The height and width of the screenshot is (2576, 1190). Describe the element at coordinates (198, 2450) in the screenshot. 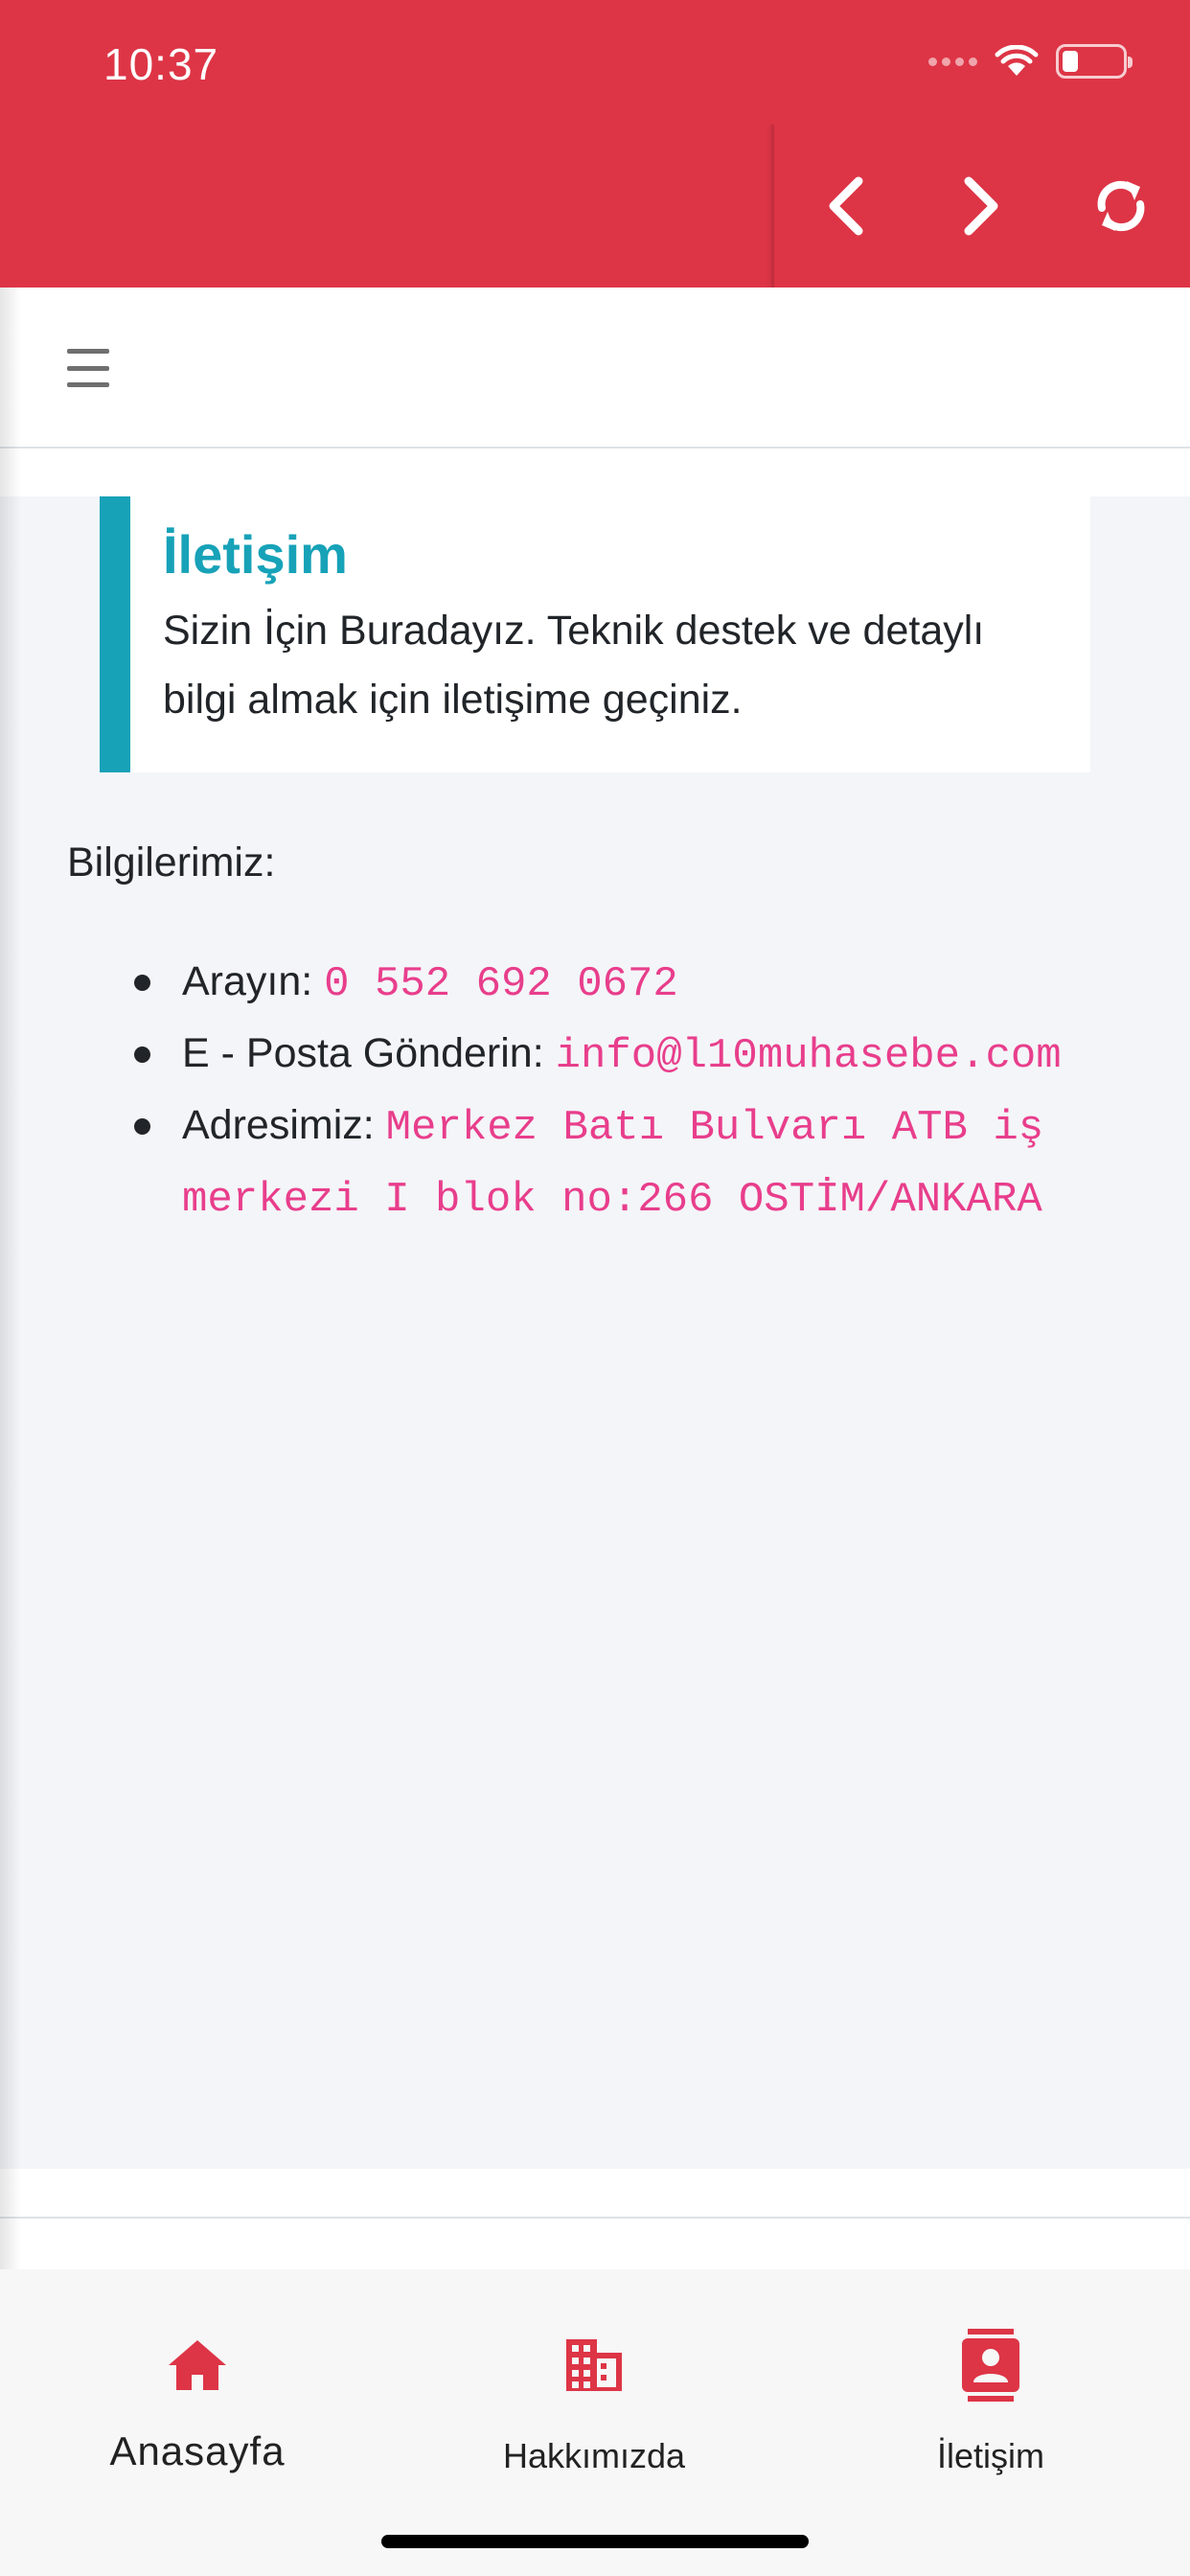

I see `tab-label-home: Anasayfa` at that location.